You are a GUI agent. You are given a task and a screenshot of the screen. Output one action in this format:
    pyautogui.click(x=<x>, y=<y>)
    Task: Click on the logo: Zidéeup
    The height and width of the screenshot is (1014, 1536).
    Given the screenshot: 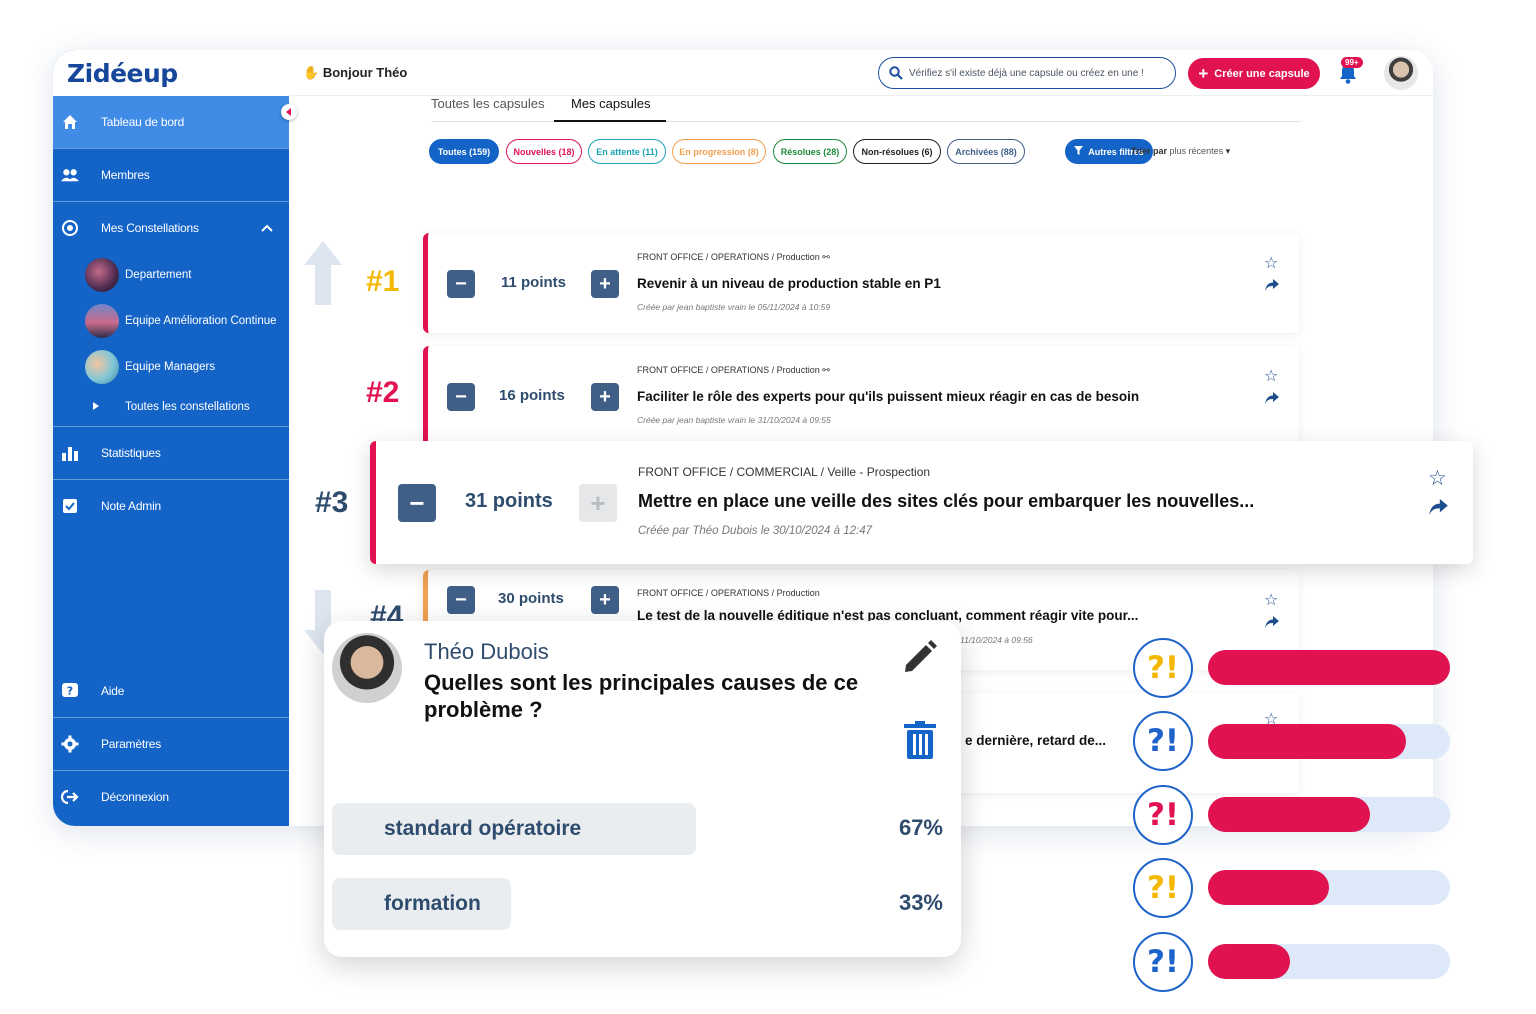 What is the action you would take?
    pyautogui.click(x=122, y=73)
    